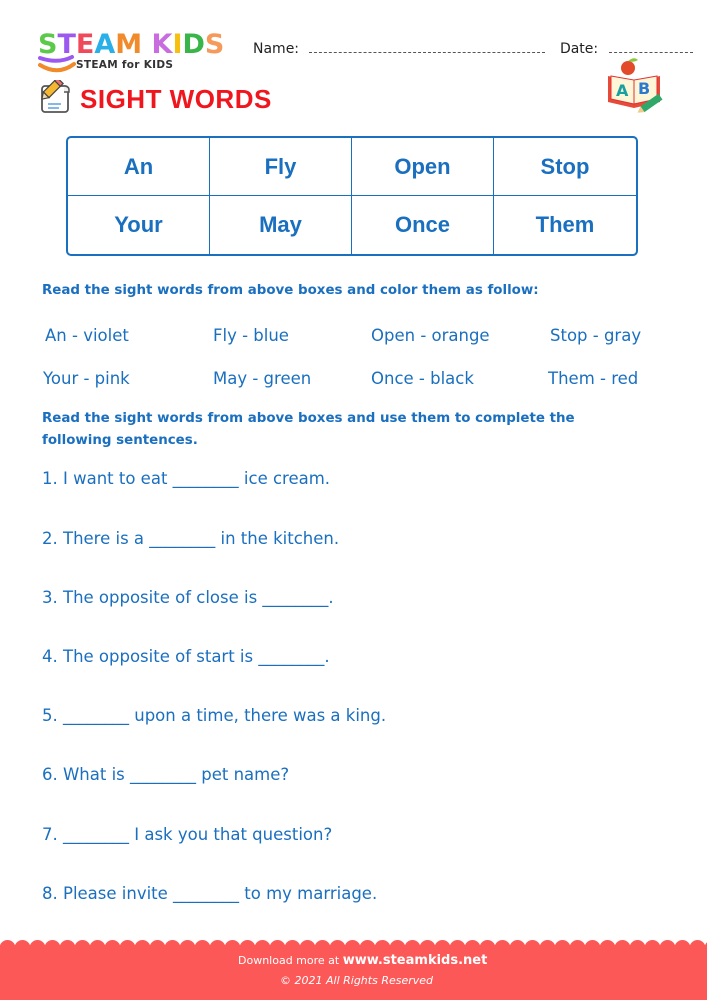 This screenshot has height=1000, width=707. What do you see at coordinates (129, 44) in the screenshot?
I see `logo-letter: M` at bounding box center [129, 44].